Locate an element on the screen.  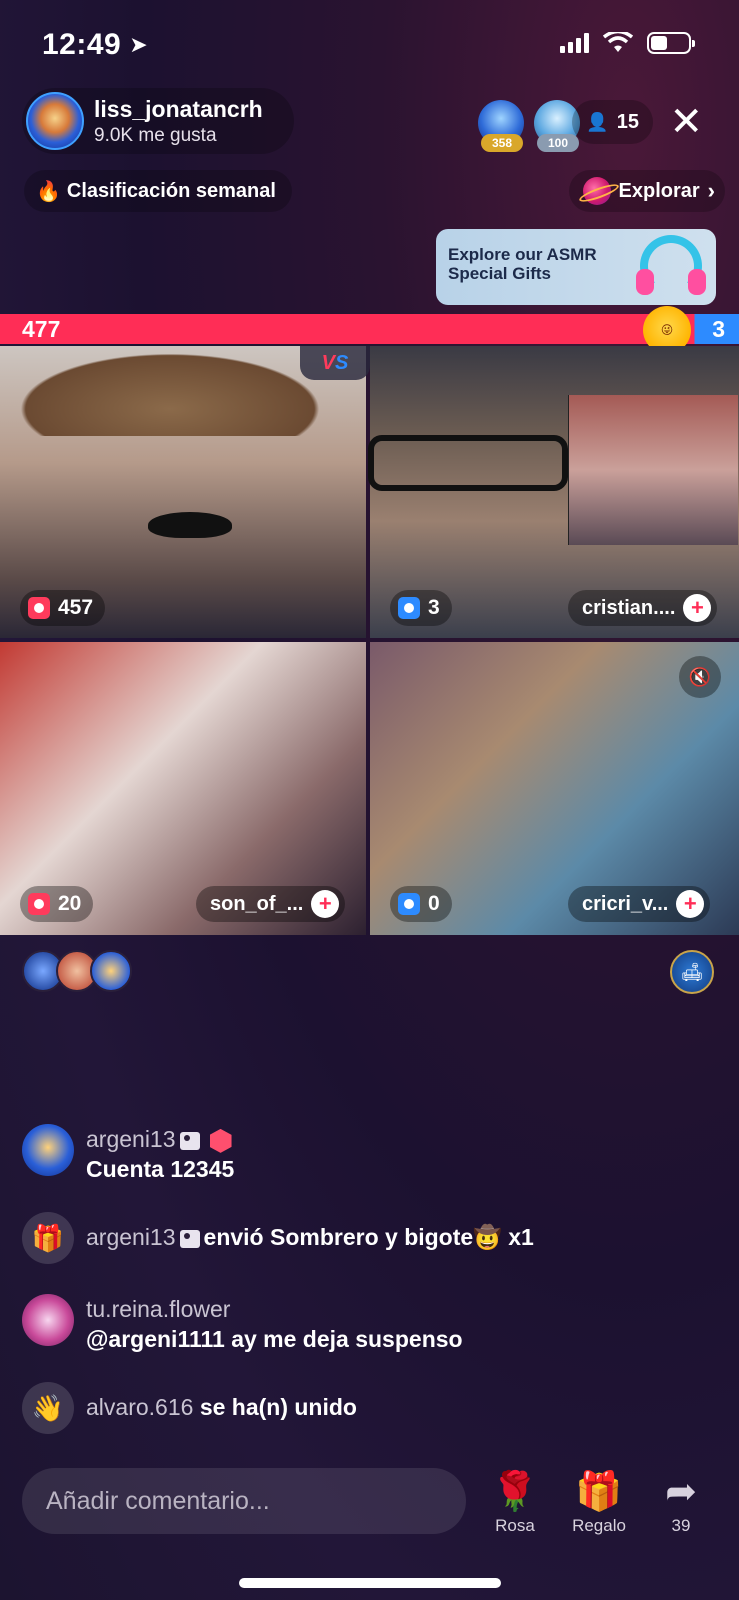
wifi-icon is located at coordinates (618, 42).